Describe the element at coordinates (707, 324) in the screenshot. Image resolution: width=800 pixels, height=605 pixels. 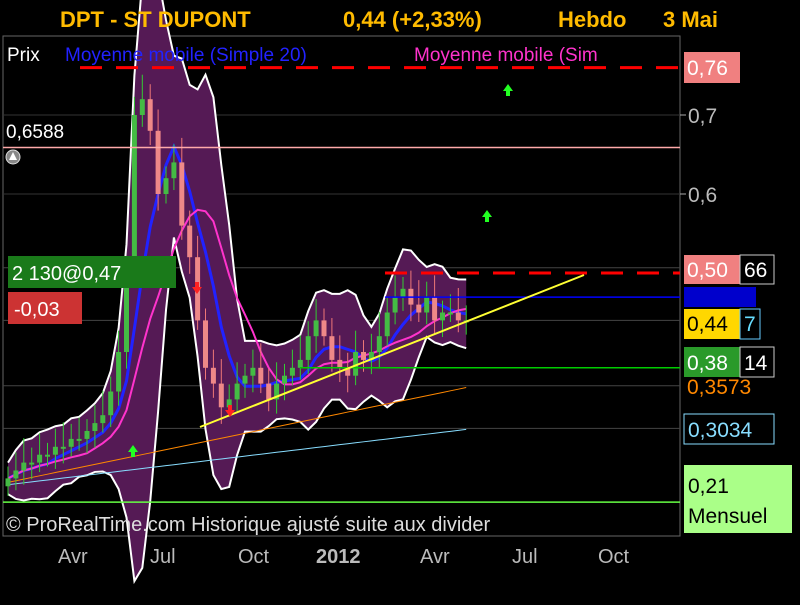
I see `tag-text-0-44: 0,44` at that location.